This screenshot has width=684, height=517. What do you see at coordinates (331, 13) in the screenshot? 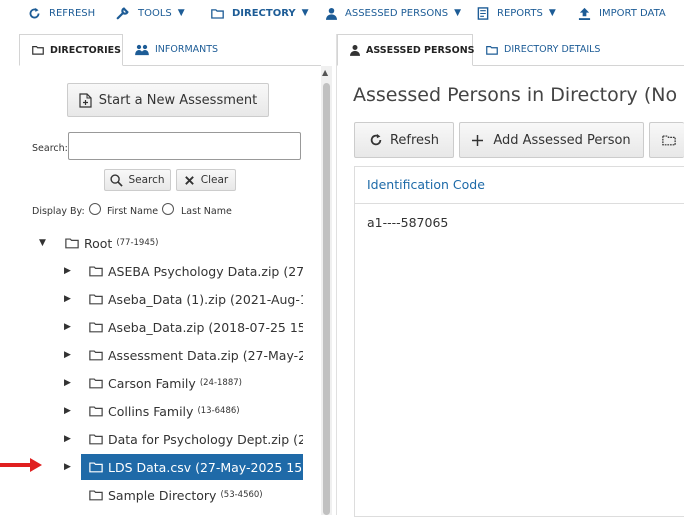
I see `person-icon` at bounding box center [331, 13].